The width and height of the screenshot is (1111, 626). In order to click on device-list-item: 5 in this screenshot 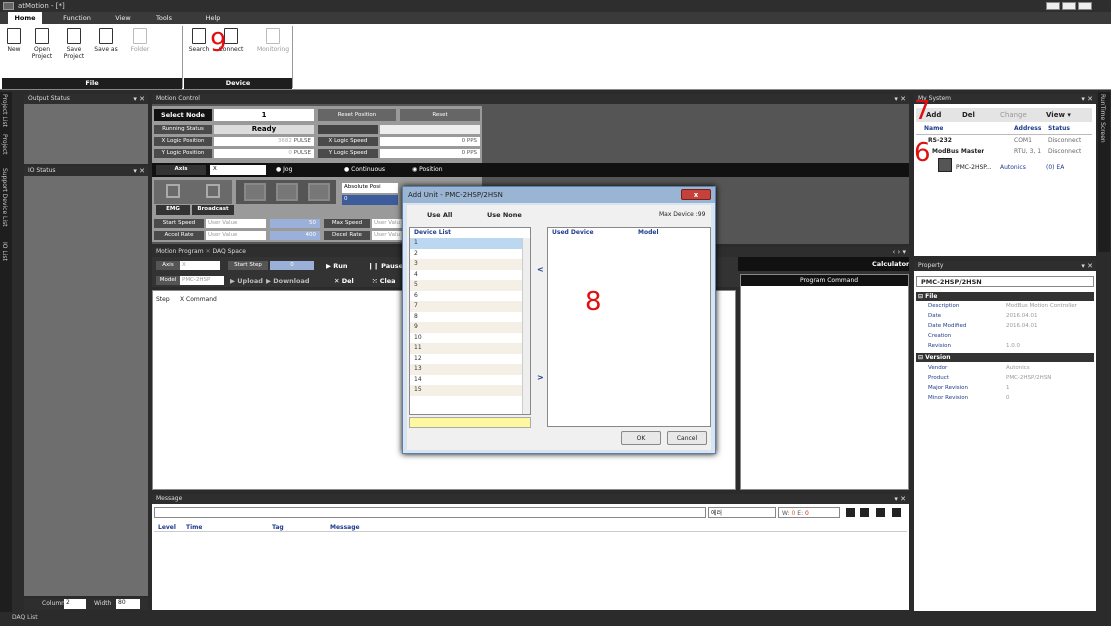, I will do `click(470, 285)`.